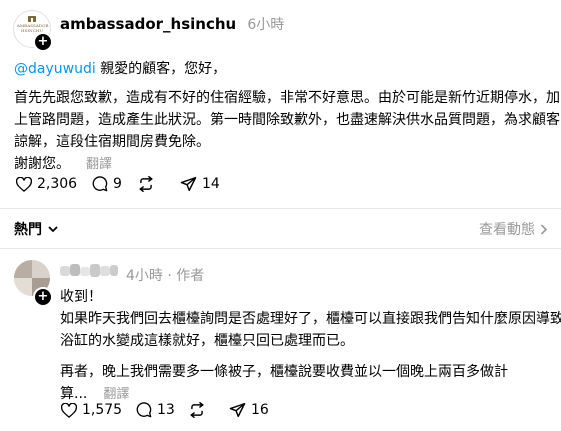  Describe the element at coordinates (287, 120) in the screenshot. I see `post-line: 上管路問題，造成產生此狀況。第一時間除致歉外，也盡速解決供水品質問題，為求顧客` at that location.